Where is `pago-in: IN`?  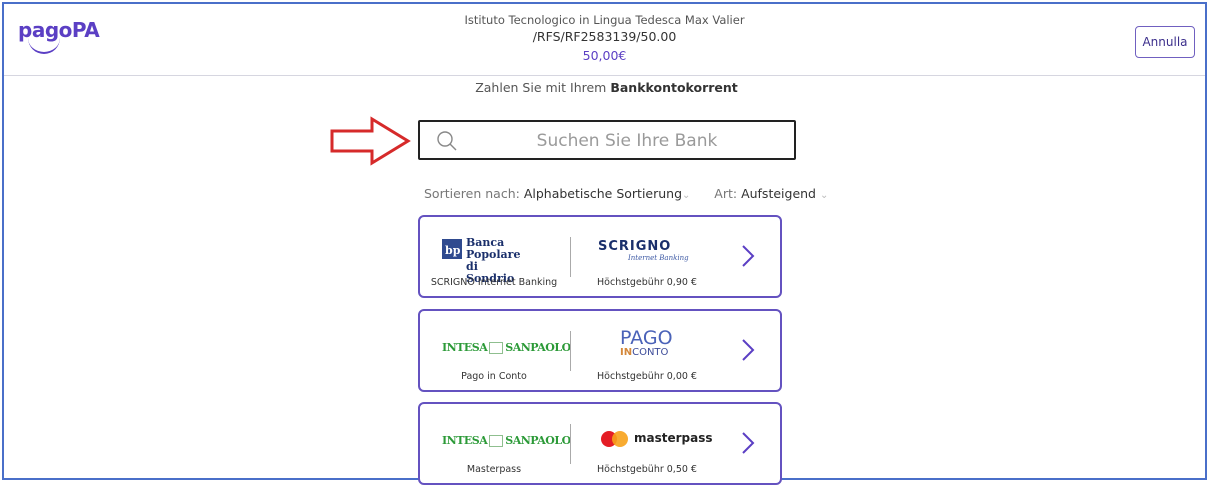
pago-in: IN is located at coordinates (626, 352).